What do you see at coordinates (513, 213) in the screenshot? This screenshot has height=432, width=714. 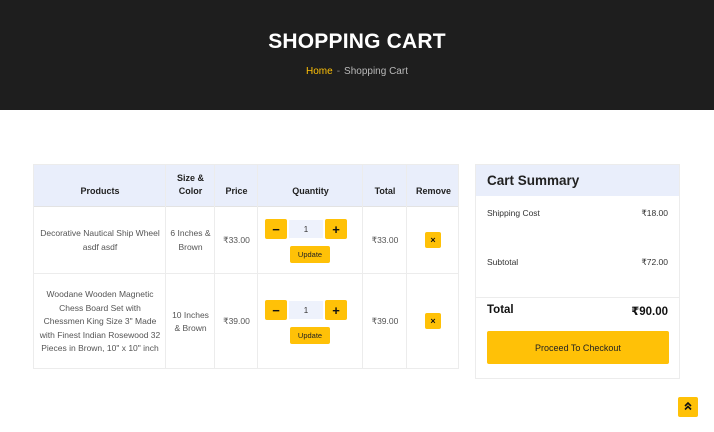 I see `shipping-cost-label: Shipping Cost` at bounding box center [513, 213].